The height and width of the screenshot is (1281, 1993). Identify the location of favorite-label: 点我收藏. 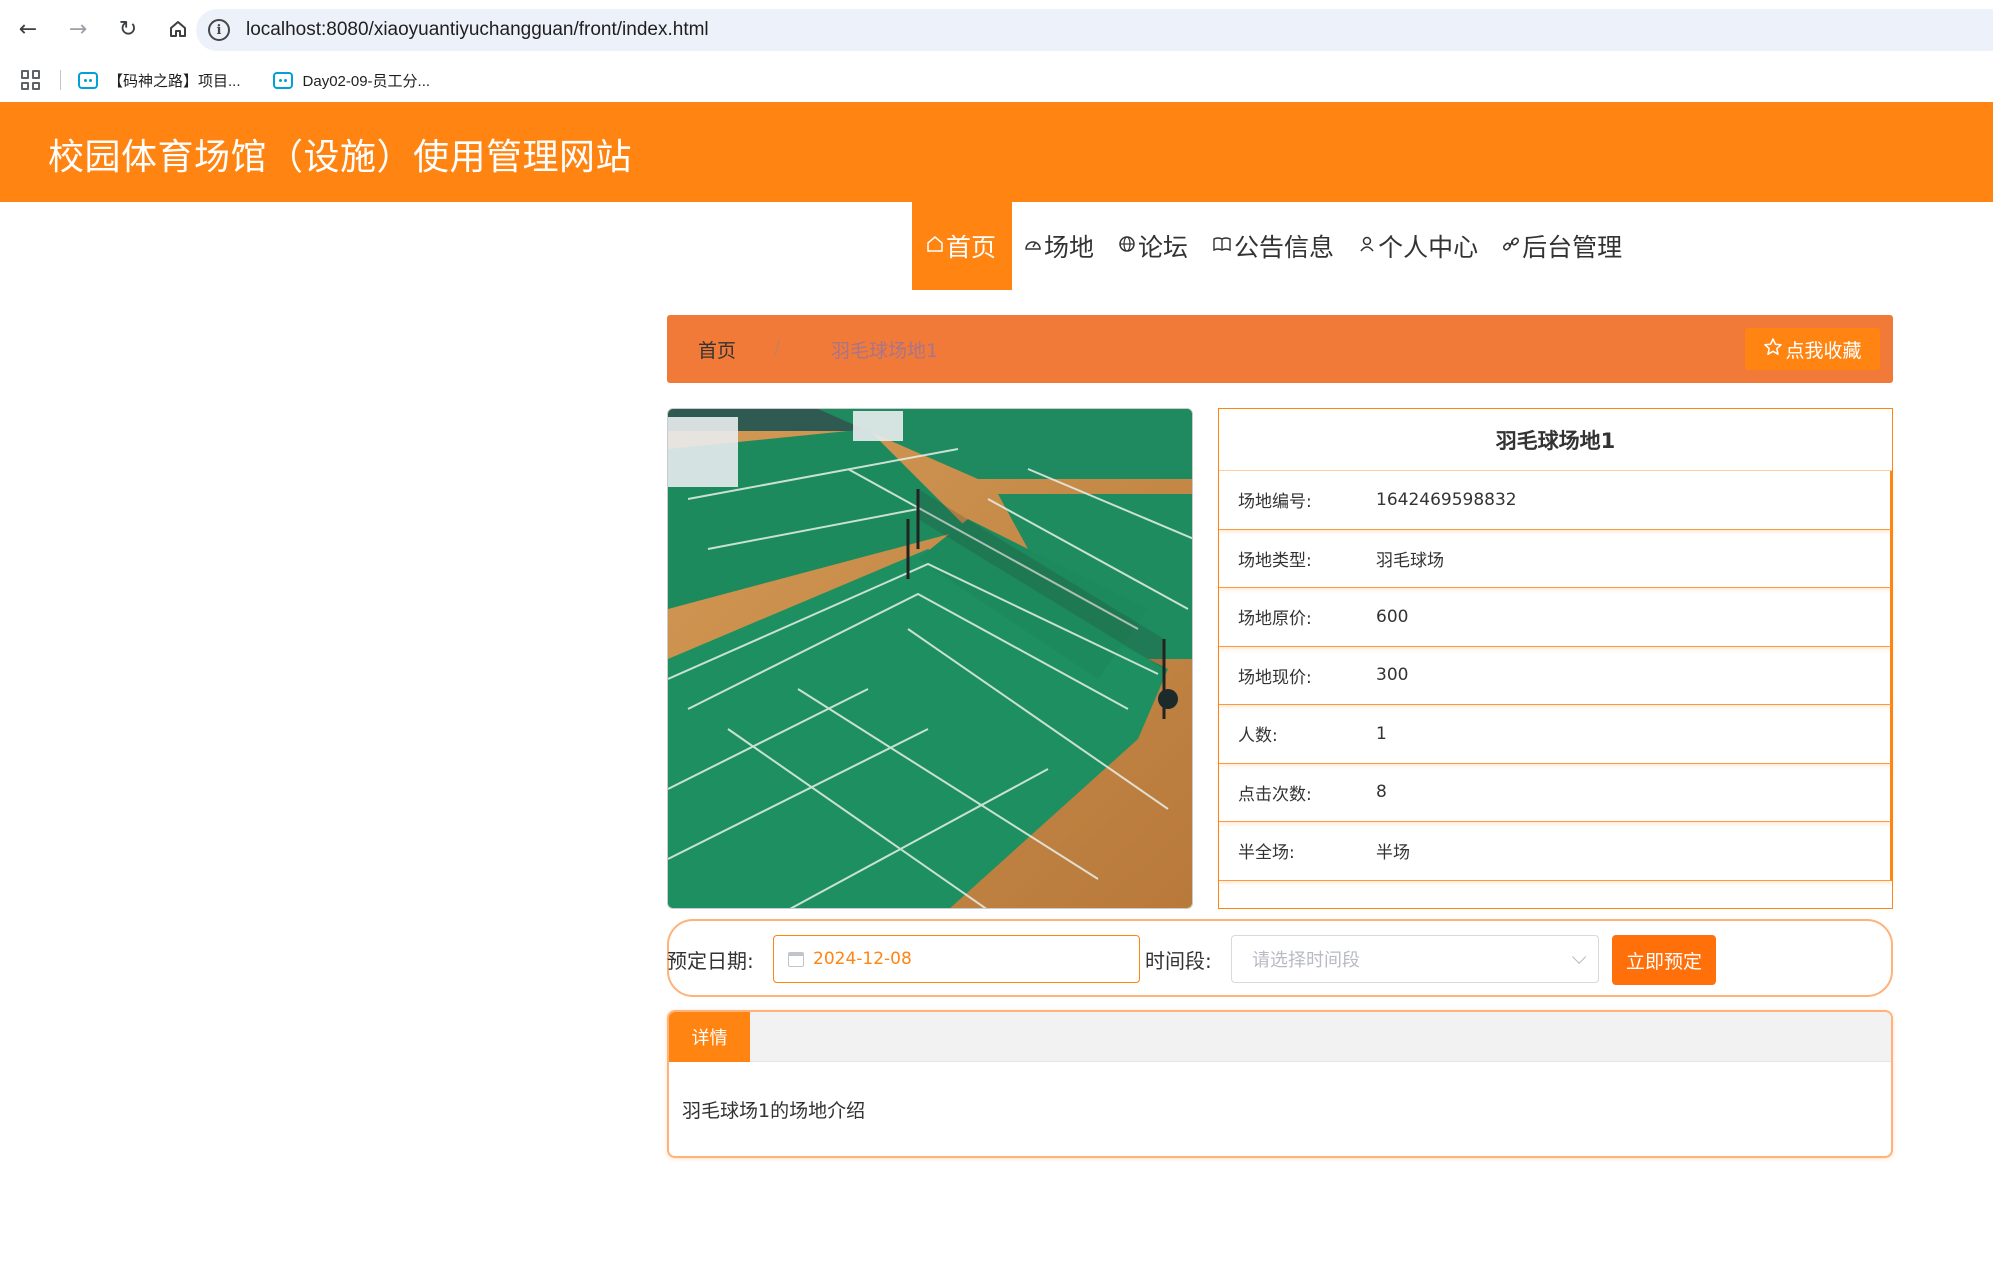
(1823, 350).